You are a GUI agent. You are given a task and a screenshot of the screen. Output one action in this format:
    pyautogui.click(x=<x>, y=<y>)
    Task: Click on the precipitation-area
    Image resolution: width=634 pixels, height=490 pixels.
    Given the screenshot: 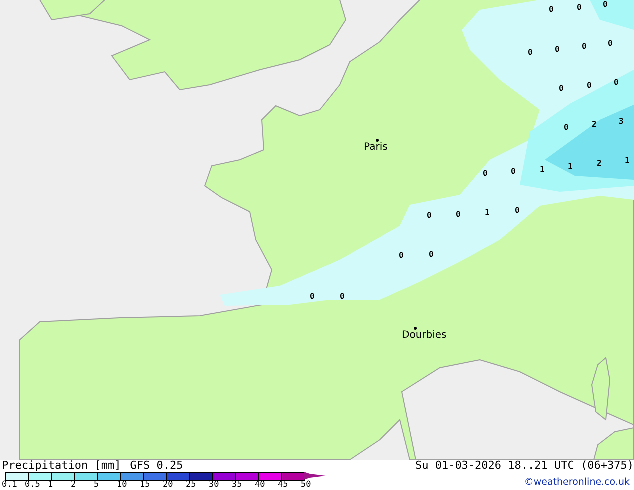 What is the action you would take?
    pyautogui.click(x=612, y=15)
    